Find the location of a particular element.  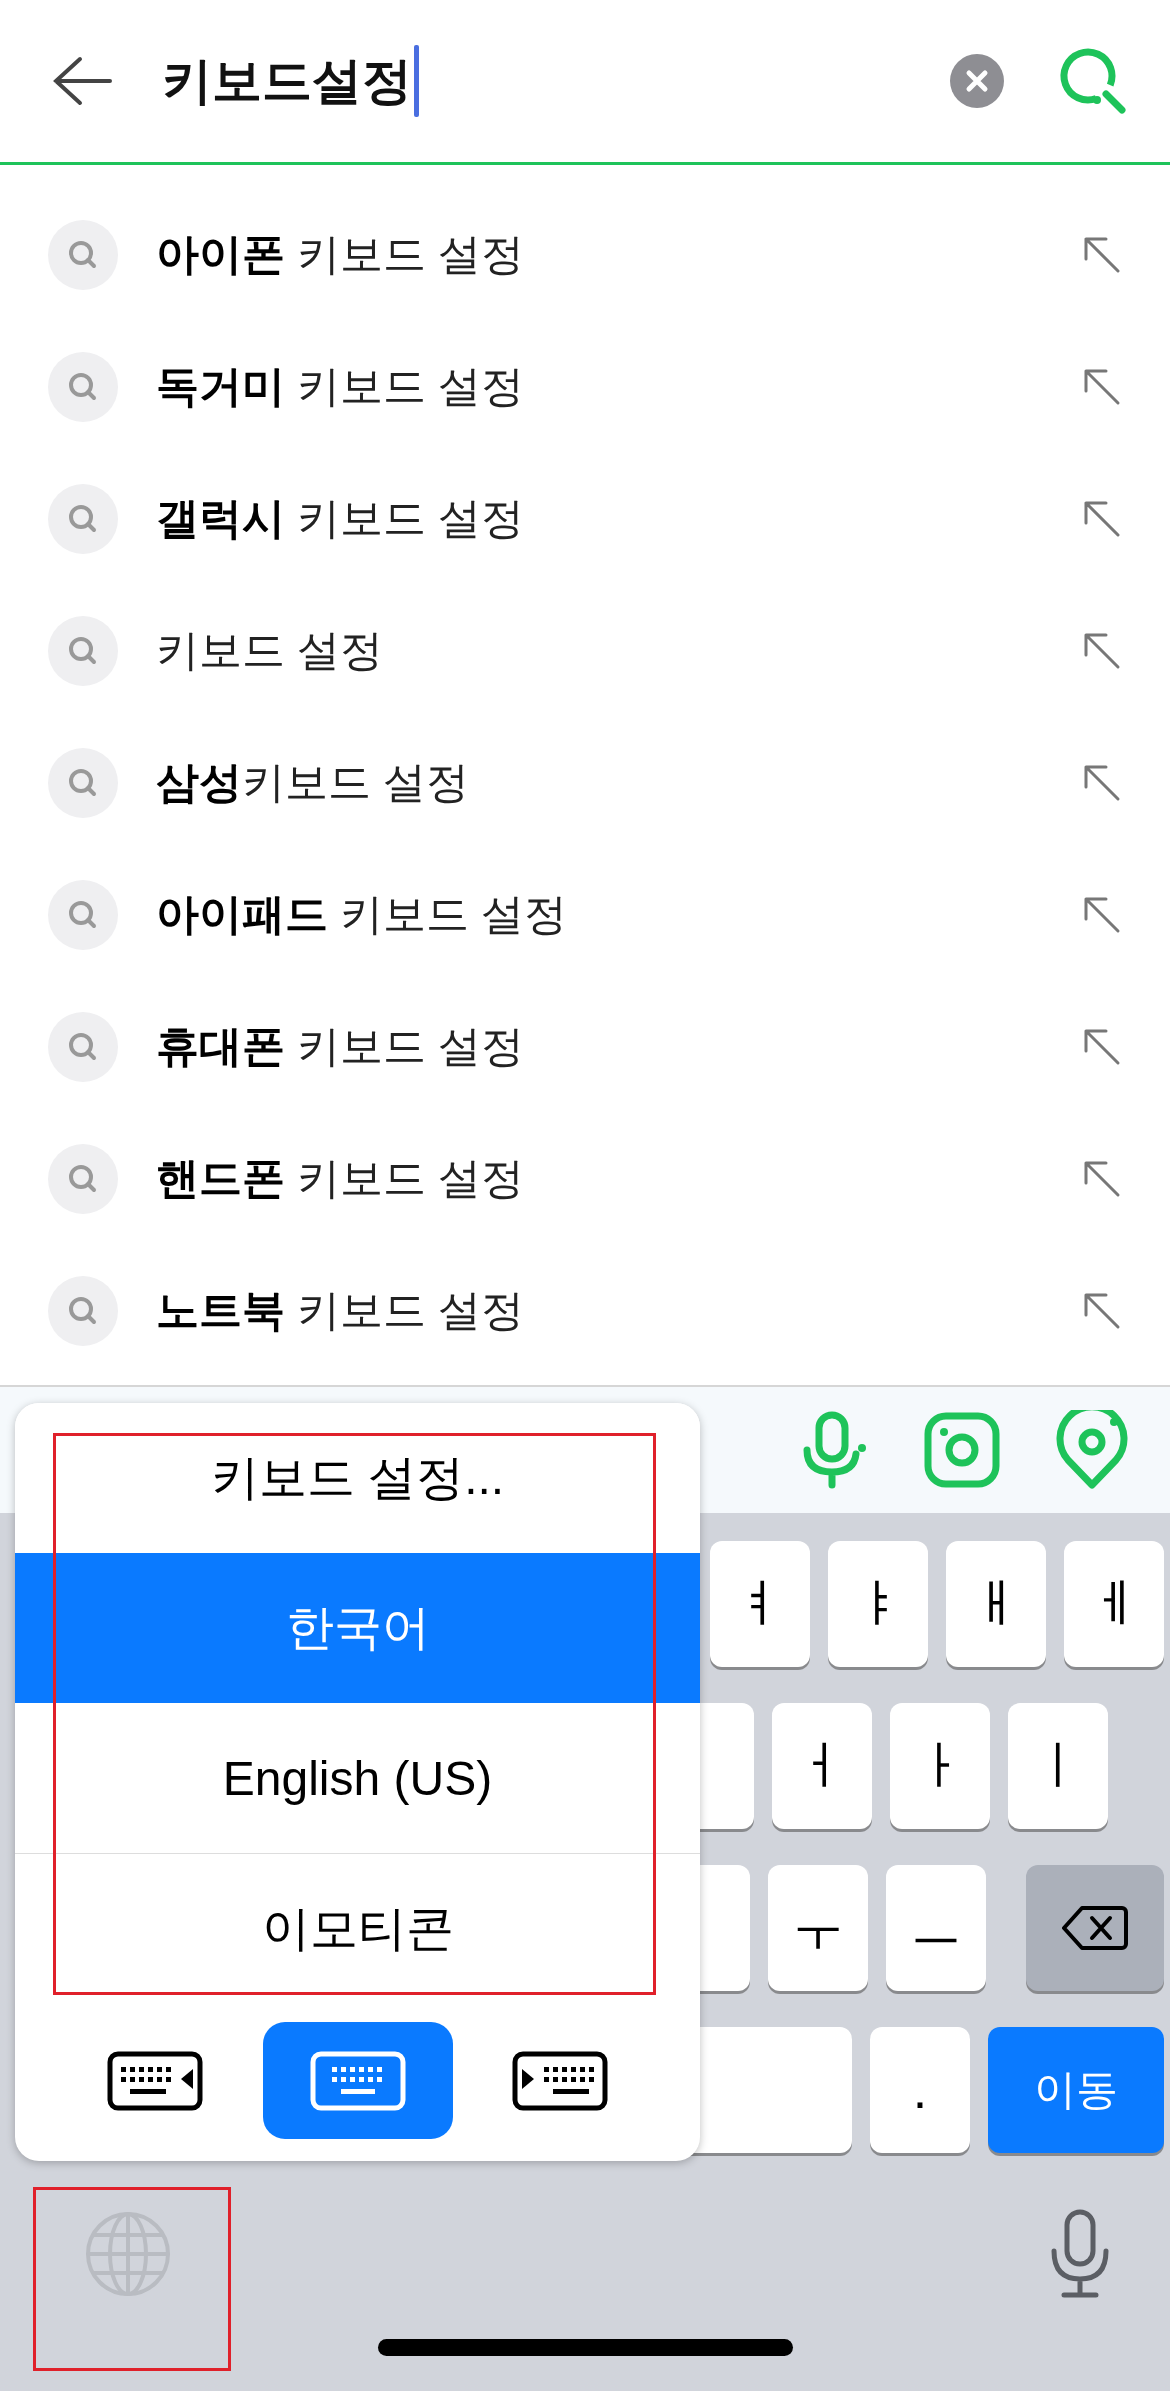

suggestion-link: 노트북 키보드 설정 is located at coordinates (619, 1311).